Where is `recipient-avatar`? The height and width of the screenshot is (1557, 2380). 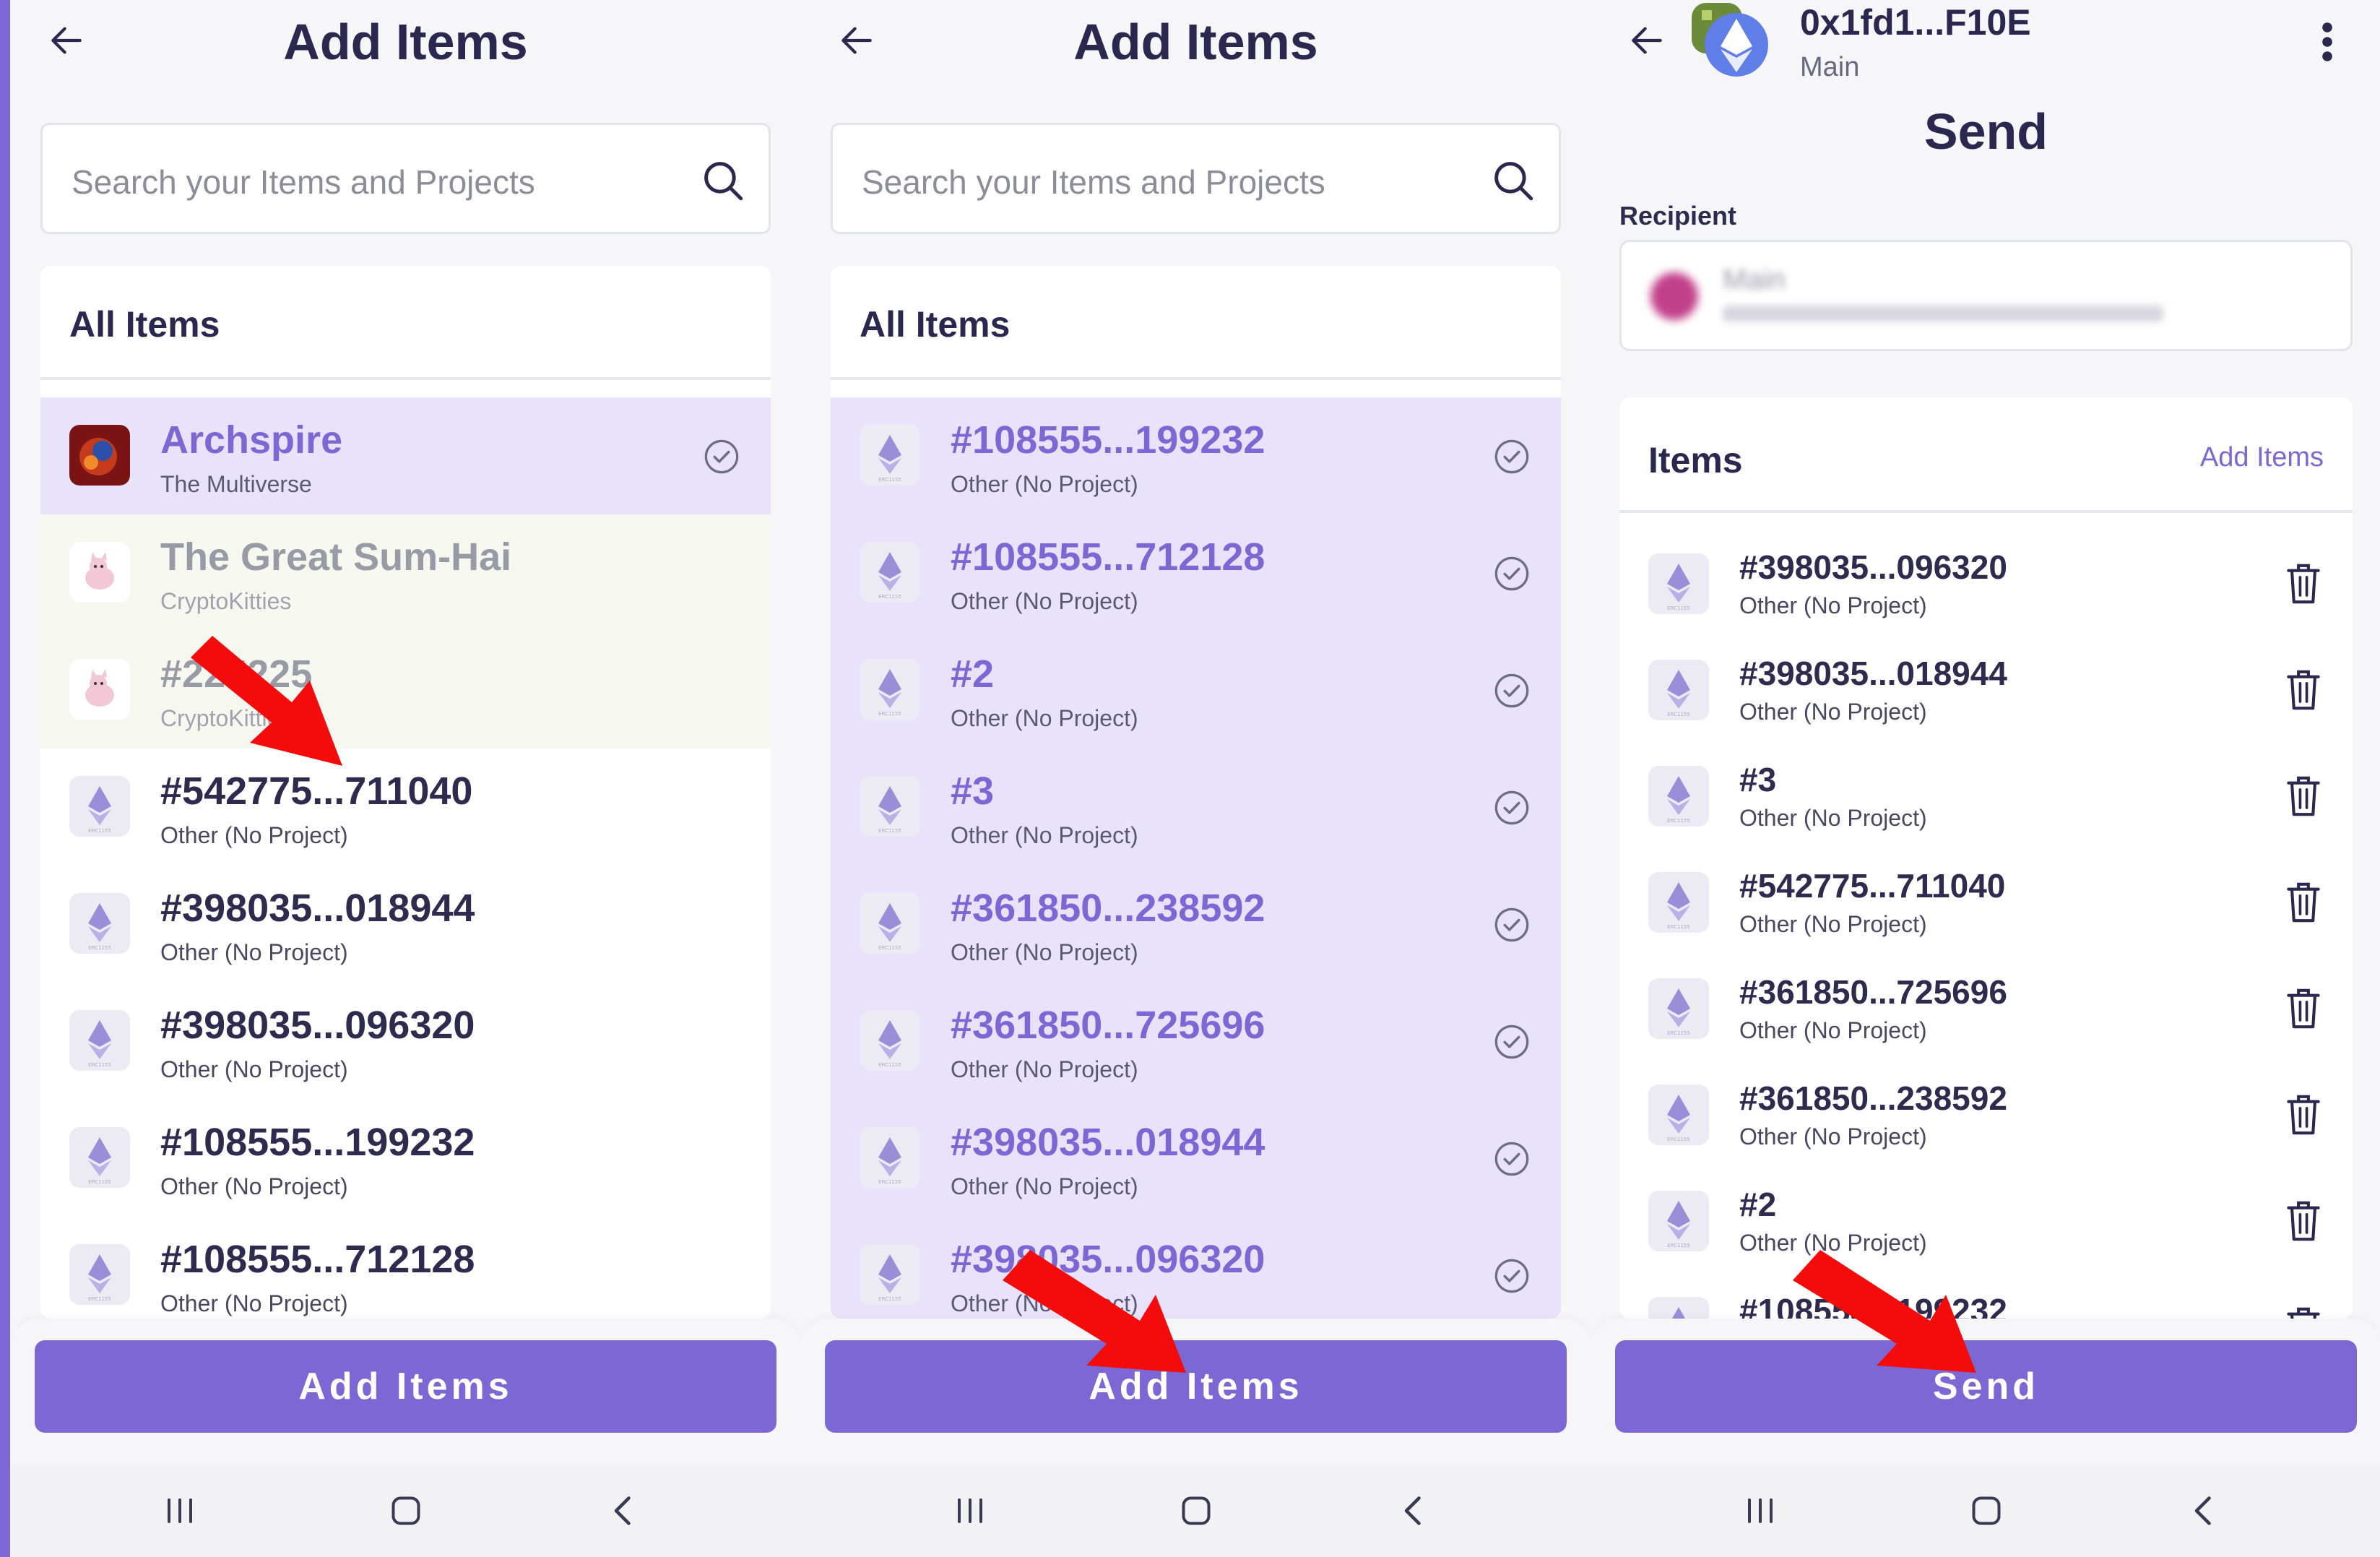 recipient-avatar is located at coordinates (1674, 296).